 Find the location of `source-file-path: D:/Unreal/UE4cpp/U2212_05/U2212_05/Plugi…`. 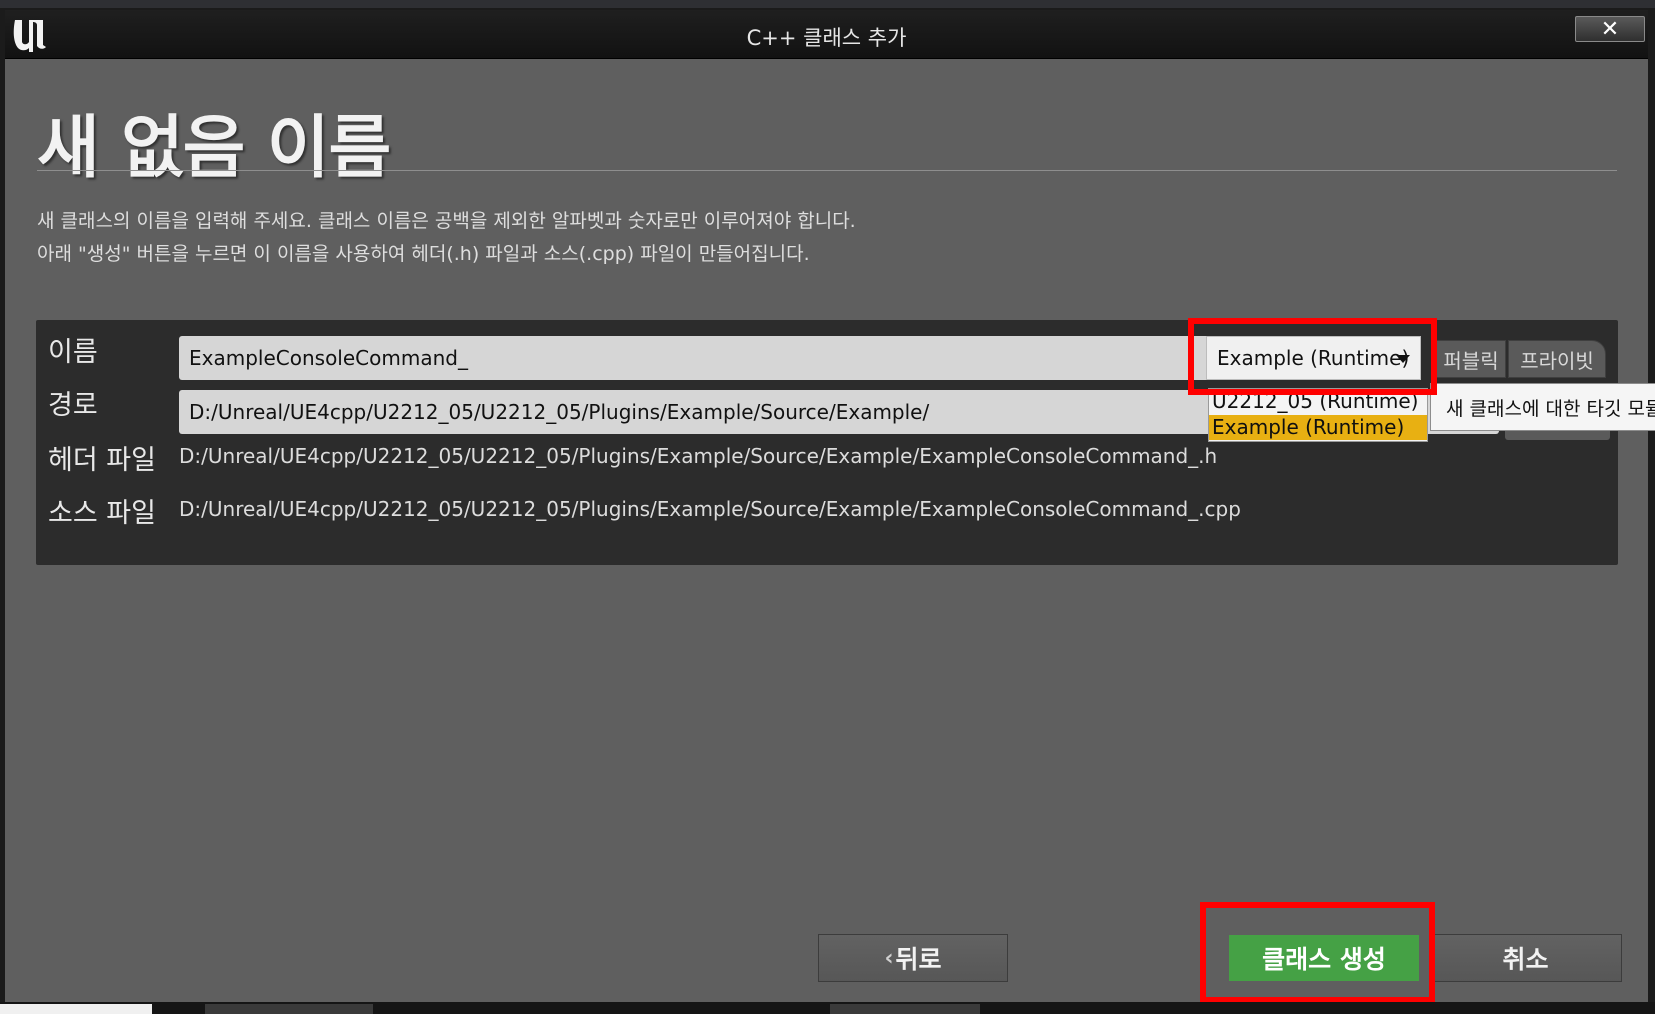

source-file-path: D:/Unreal/UE4cpp/U2212_05/U2212_05/Plugi… is located at coordinates (710, 509).